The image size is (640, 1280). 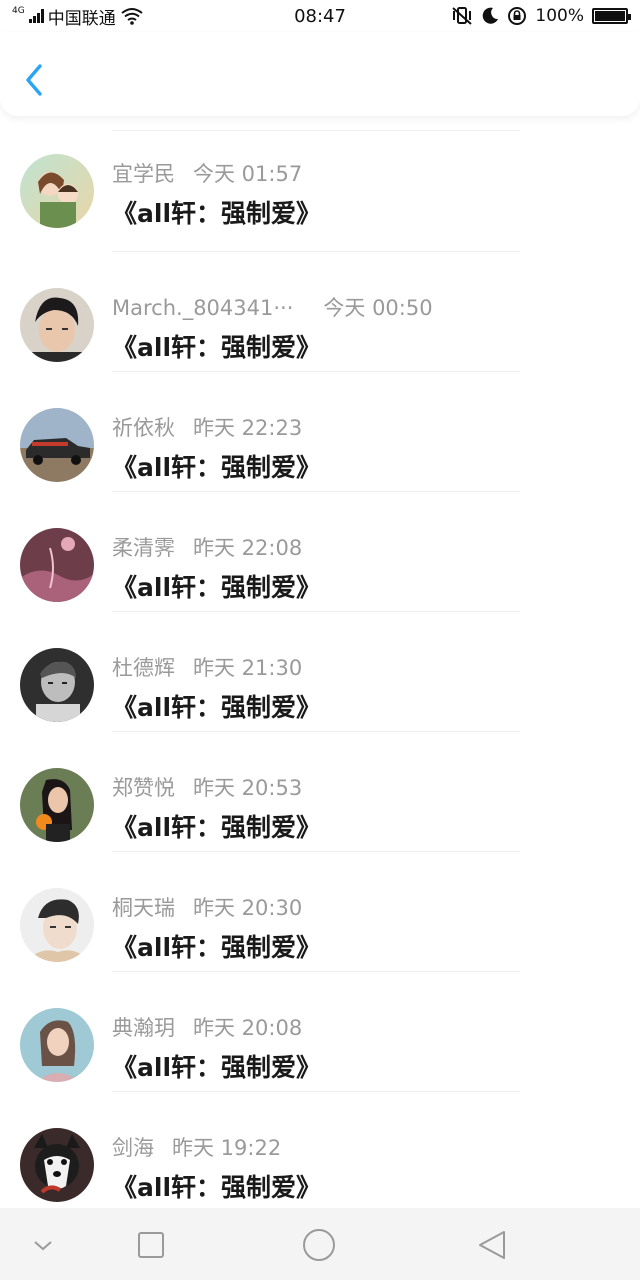 What do you see at coordinates (248, 1028) in the screenshot?
I see `timestamp: 昨天 20:08` at bounding box center [248, 1028].